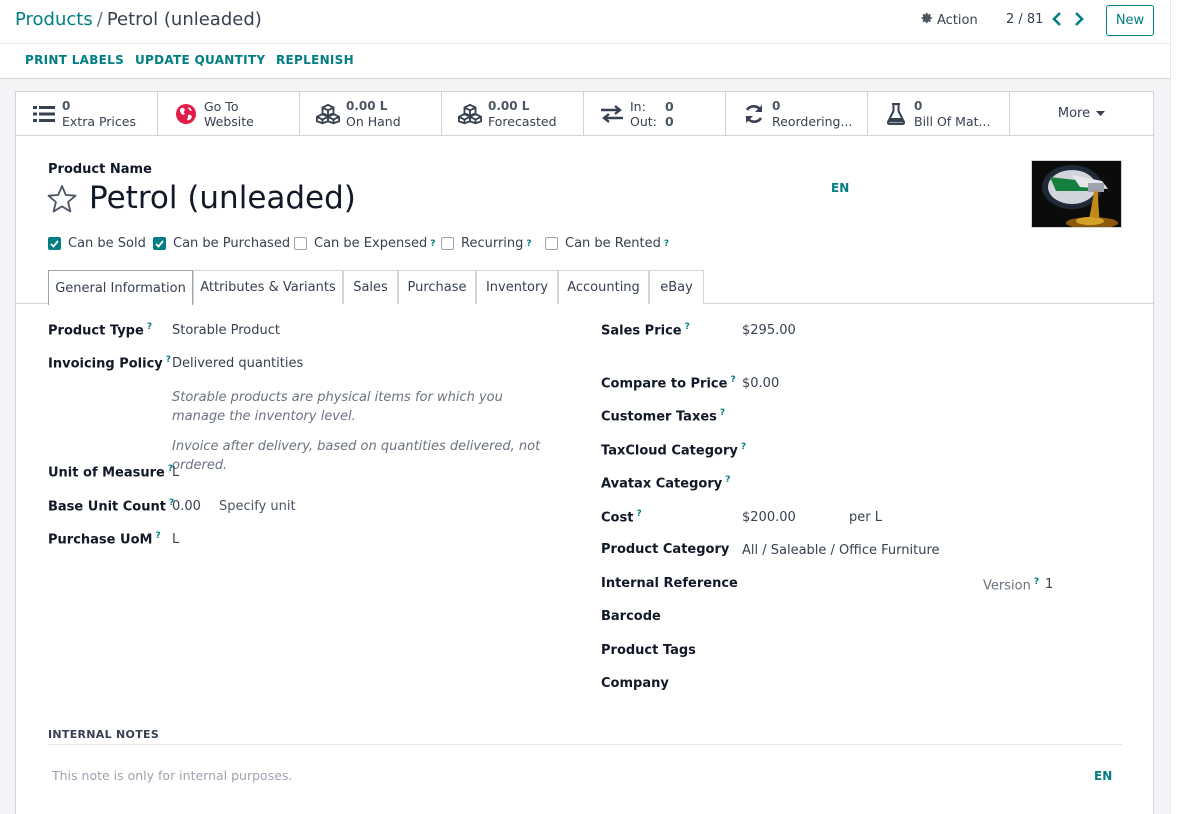  I want to click on product-category-select: All / Saleable / Office Furniture, so click(841, 550).